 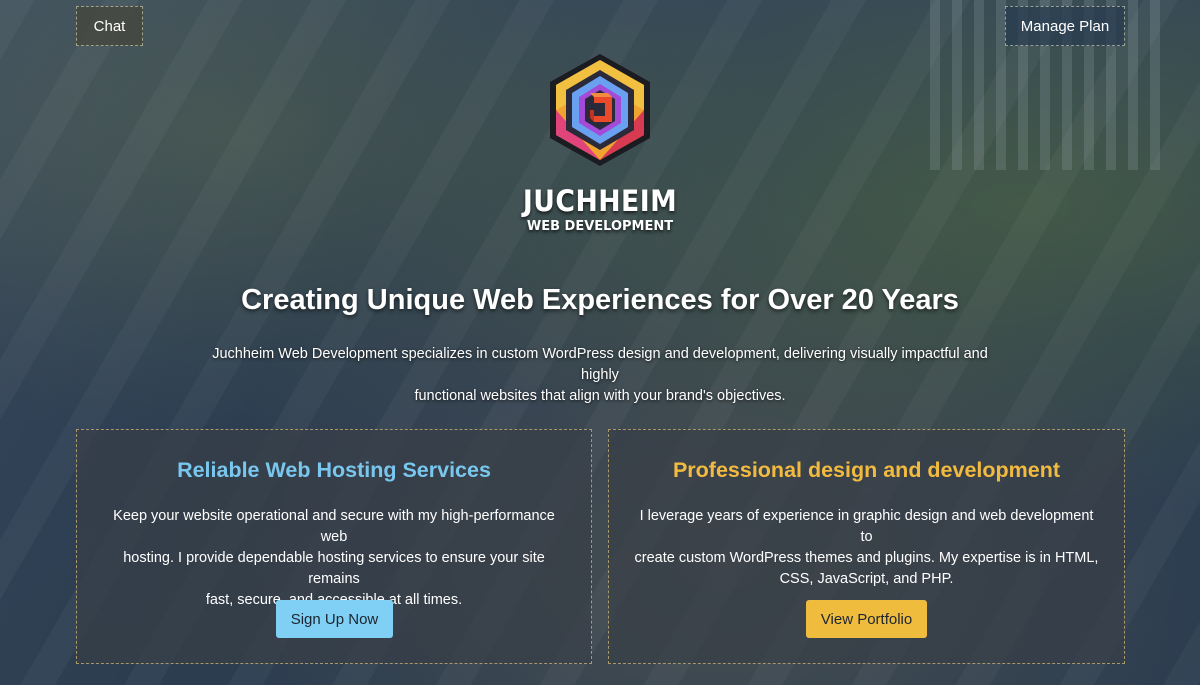 What do you see at coordinates (600, 226) in the screenshot?
I see `brand-subtitle: WEB DEVELOPMENT` at bounding box center [600, 226].